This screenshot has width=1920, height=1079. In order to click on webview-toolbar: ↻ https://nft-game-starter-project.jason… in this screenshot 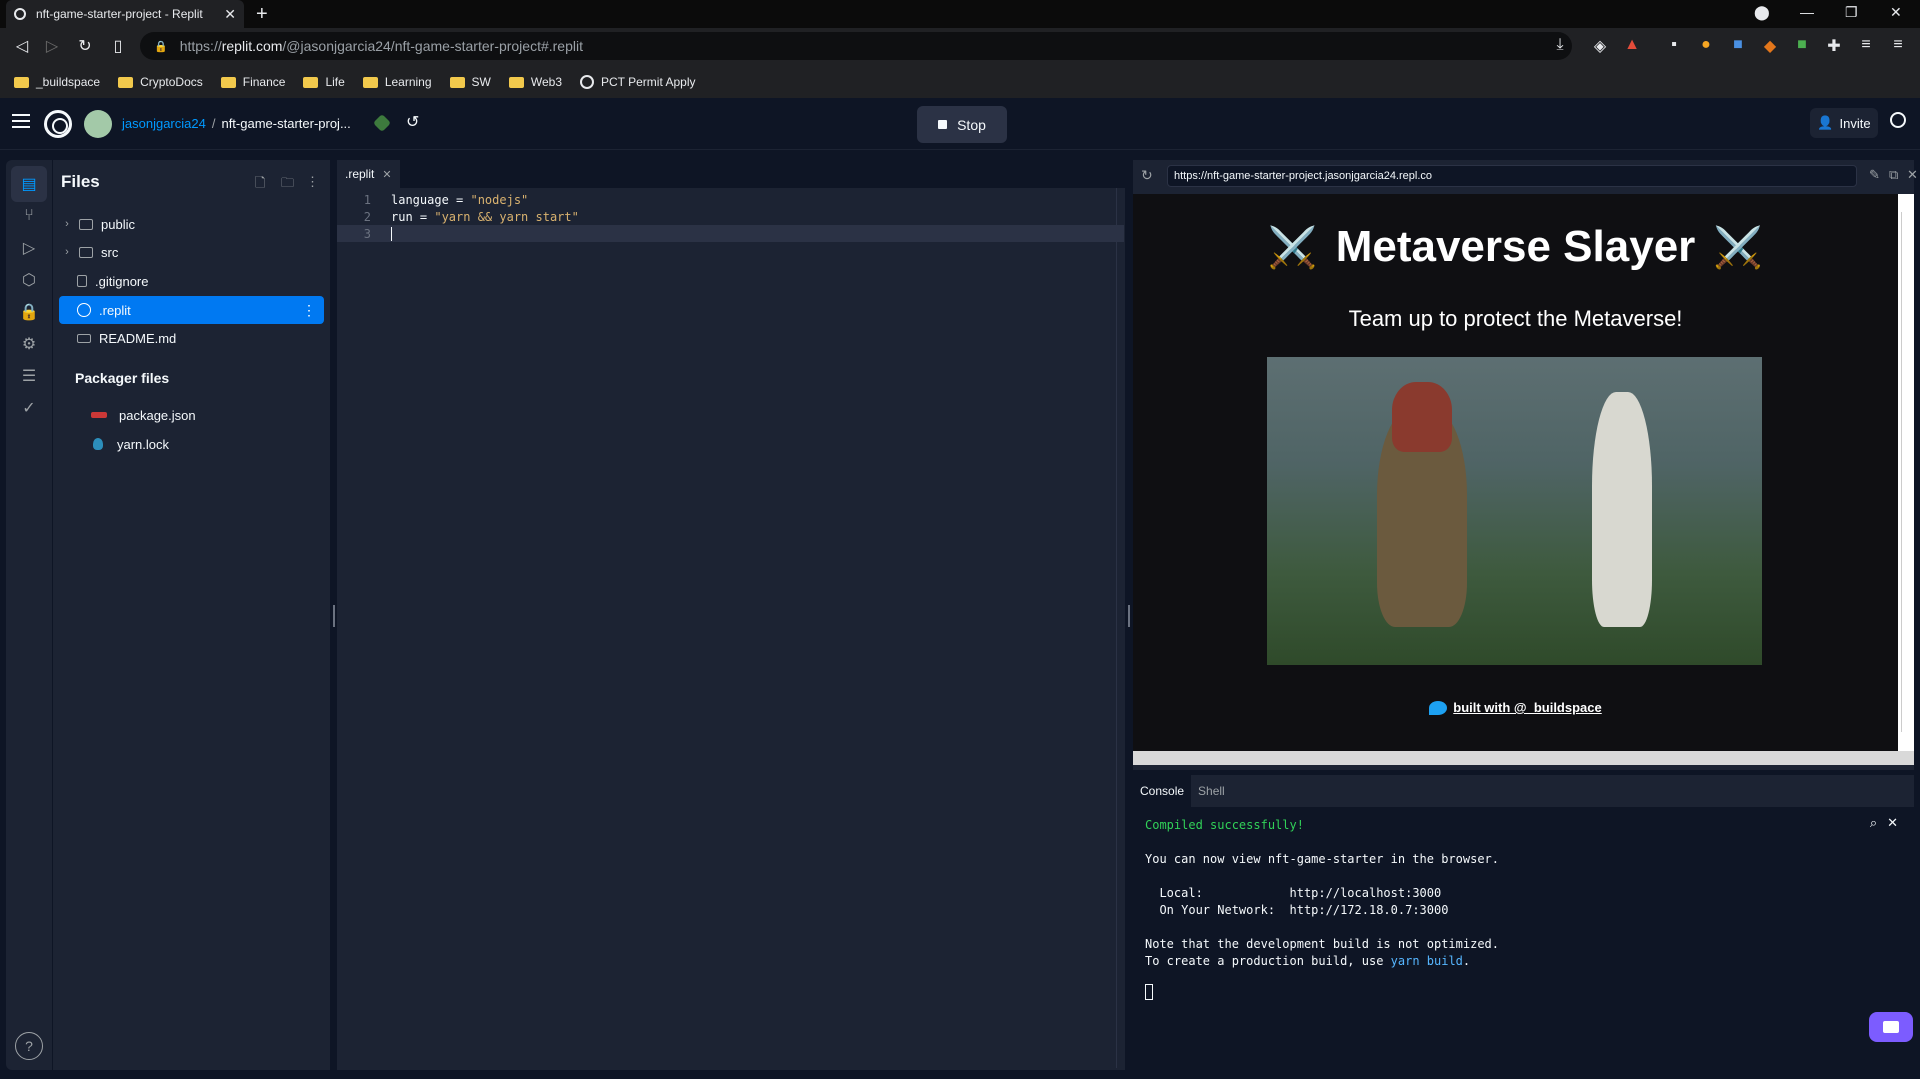, I will do `click(1525, 176)`.